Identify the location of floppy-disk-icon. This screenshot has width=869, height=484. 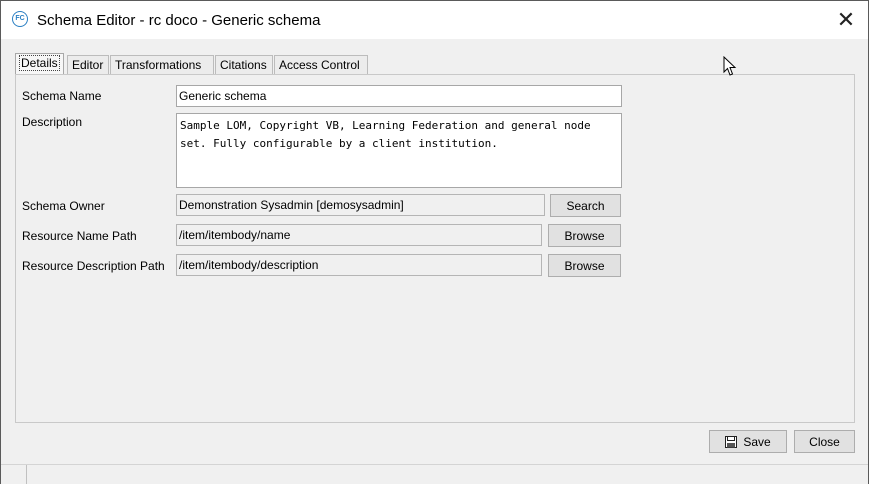
(731, 442).